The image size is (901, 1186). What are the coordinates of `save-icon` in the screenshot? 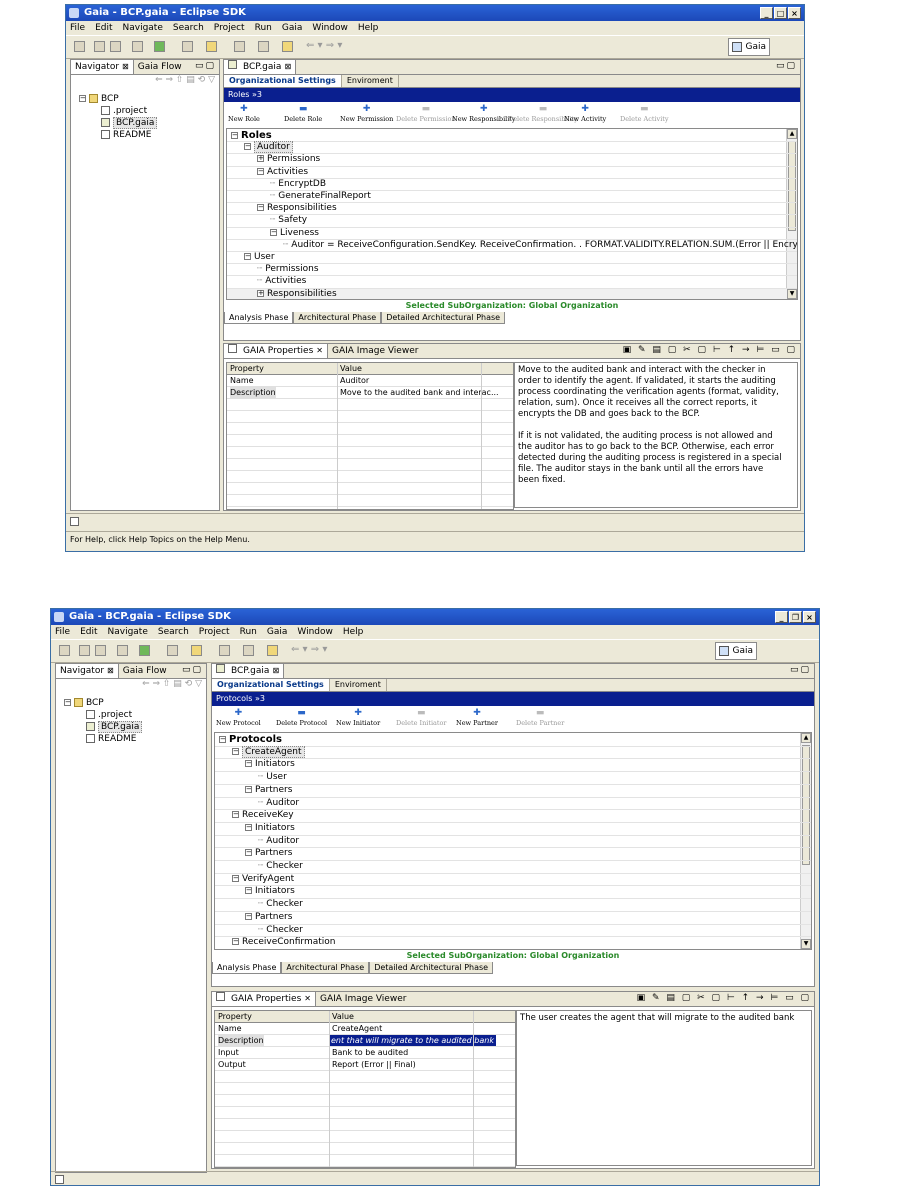 It's located at (99, 46).